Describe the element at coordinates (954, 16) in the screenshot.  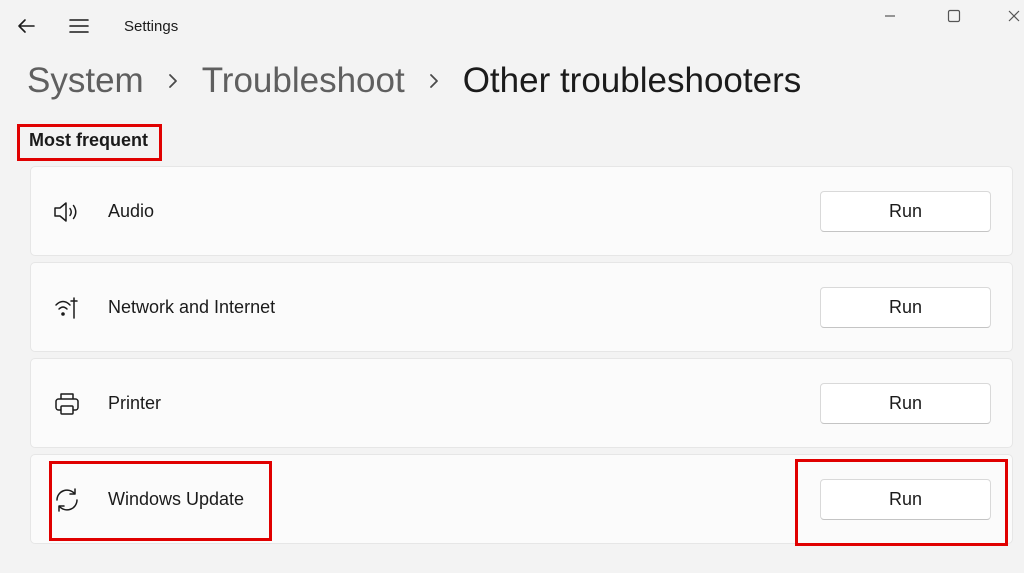
I see `maximize-icon` at that location.